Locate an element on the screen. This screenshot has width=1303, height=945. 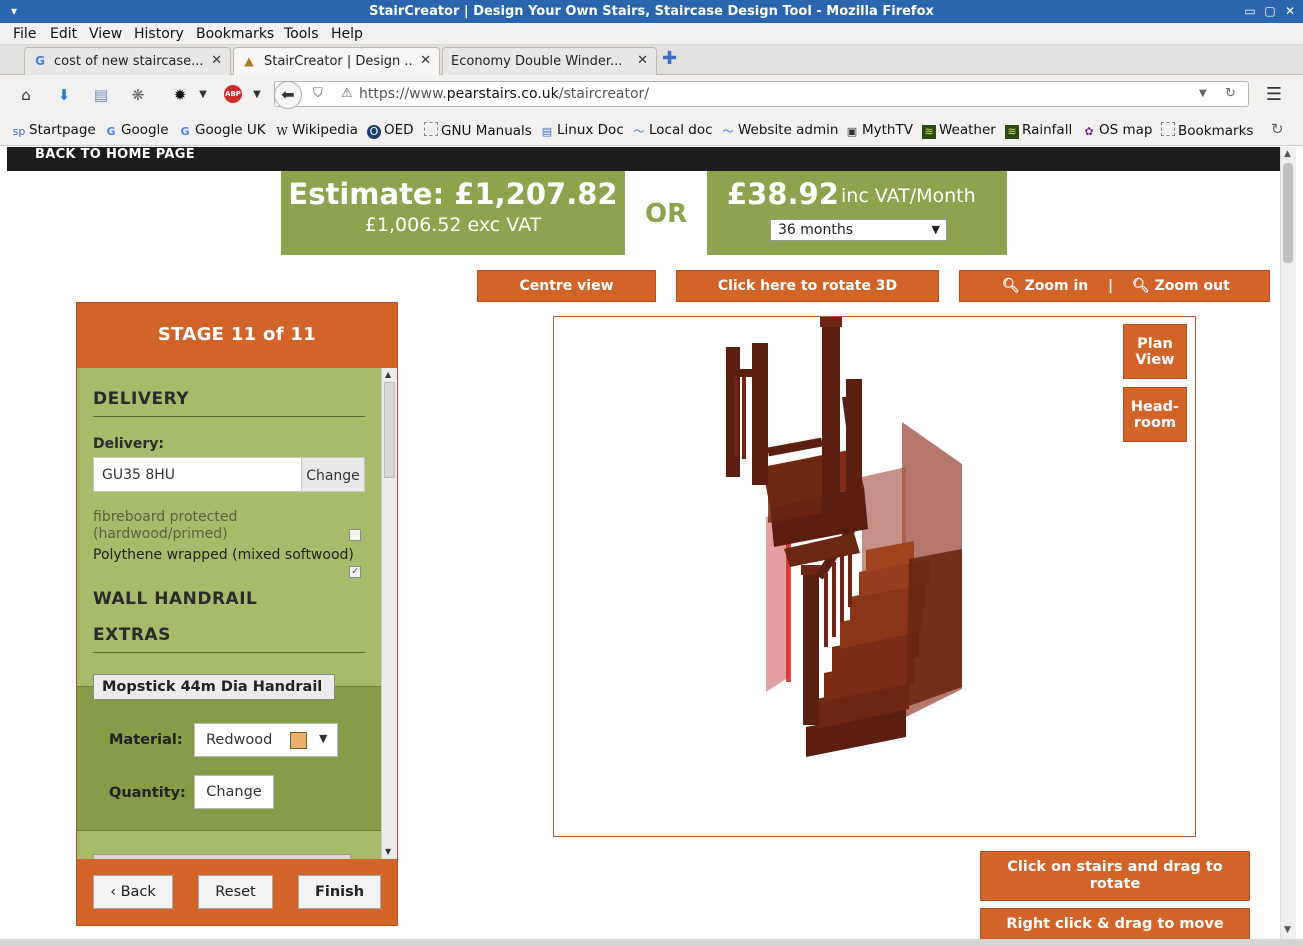
bookmark-gnu-manuals: GNU Manuals is located at coordinates (478, 130).